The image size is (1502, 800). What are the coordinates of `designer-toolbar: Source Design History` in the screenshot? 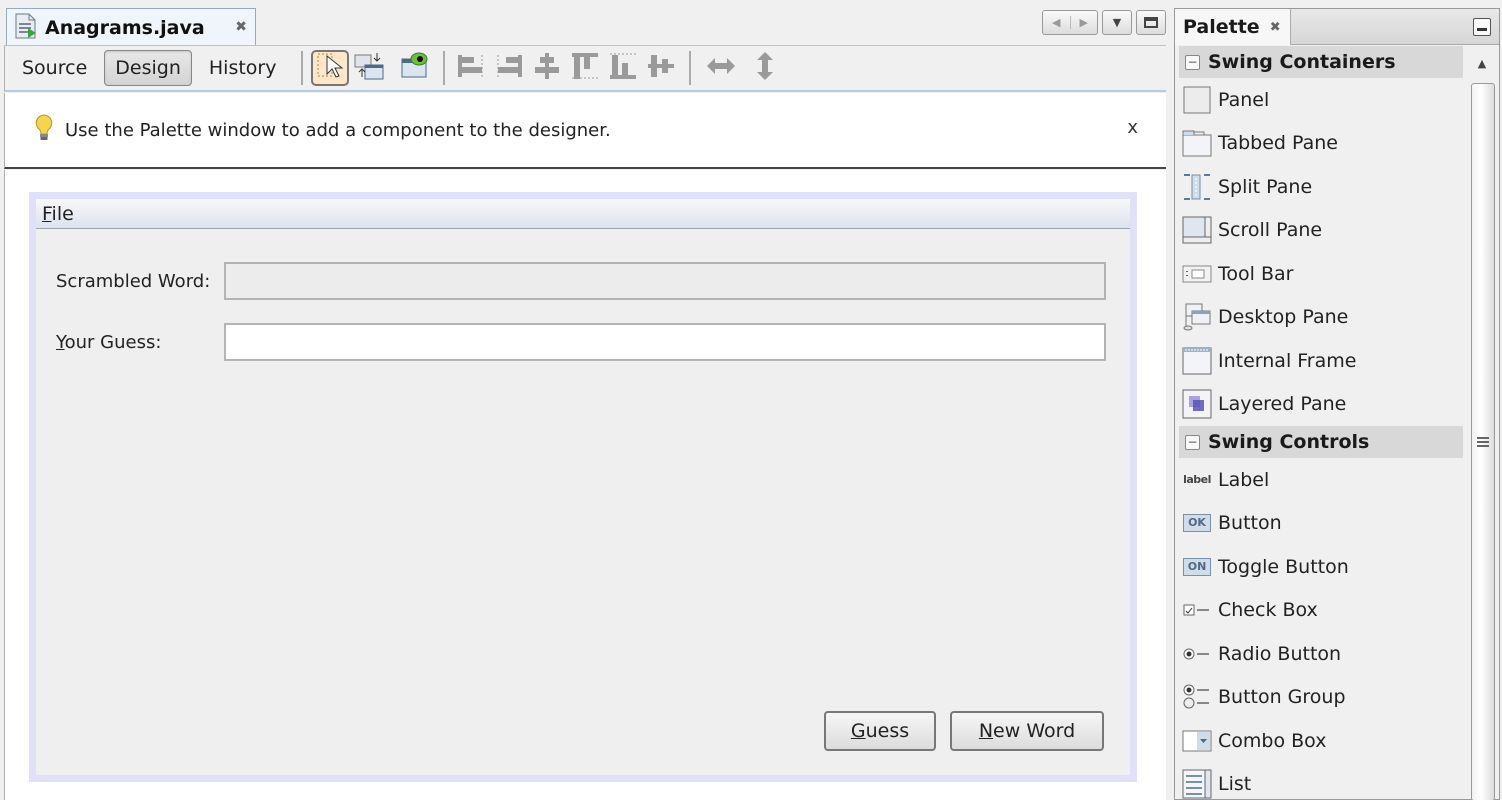 It's located at (585, 68).